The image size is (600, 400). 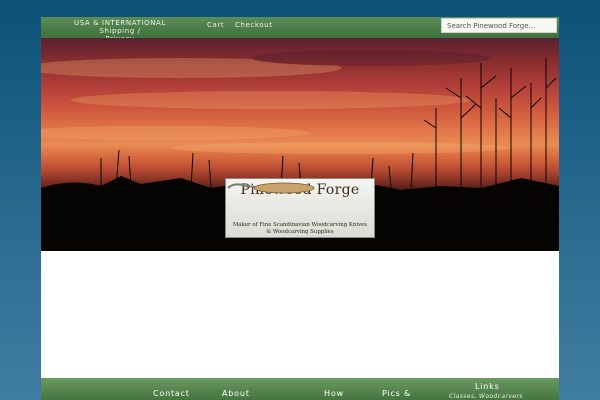 What do you see at coordinates (334, 393) in the screenshot?
I see `how-link: How` at bounding box center [334, 393].